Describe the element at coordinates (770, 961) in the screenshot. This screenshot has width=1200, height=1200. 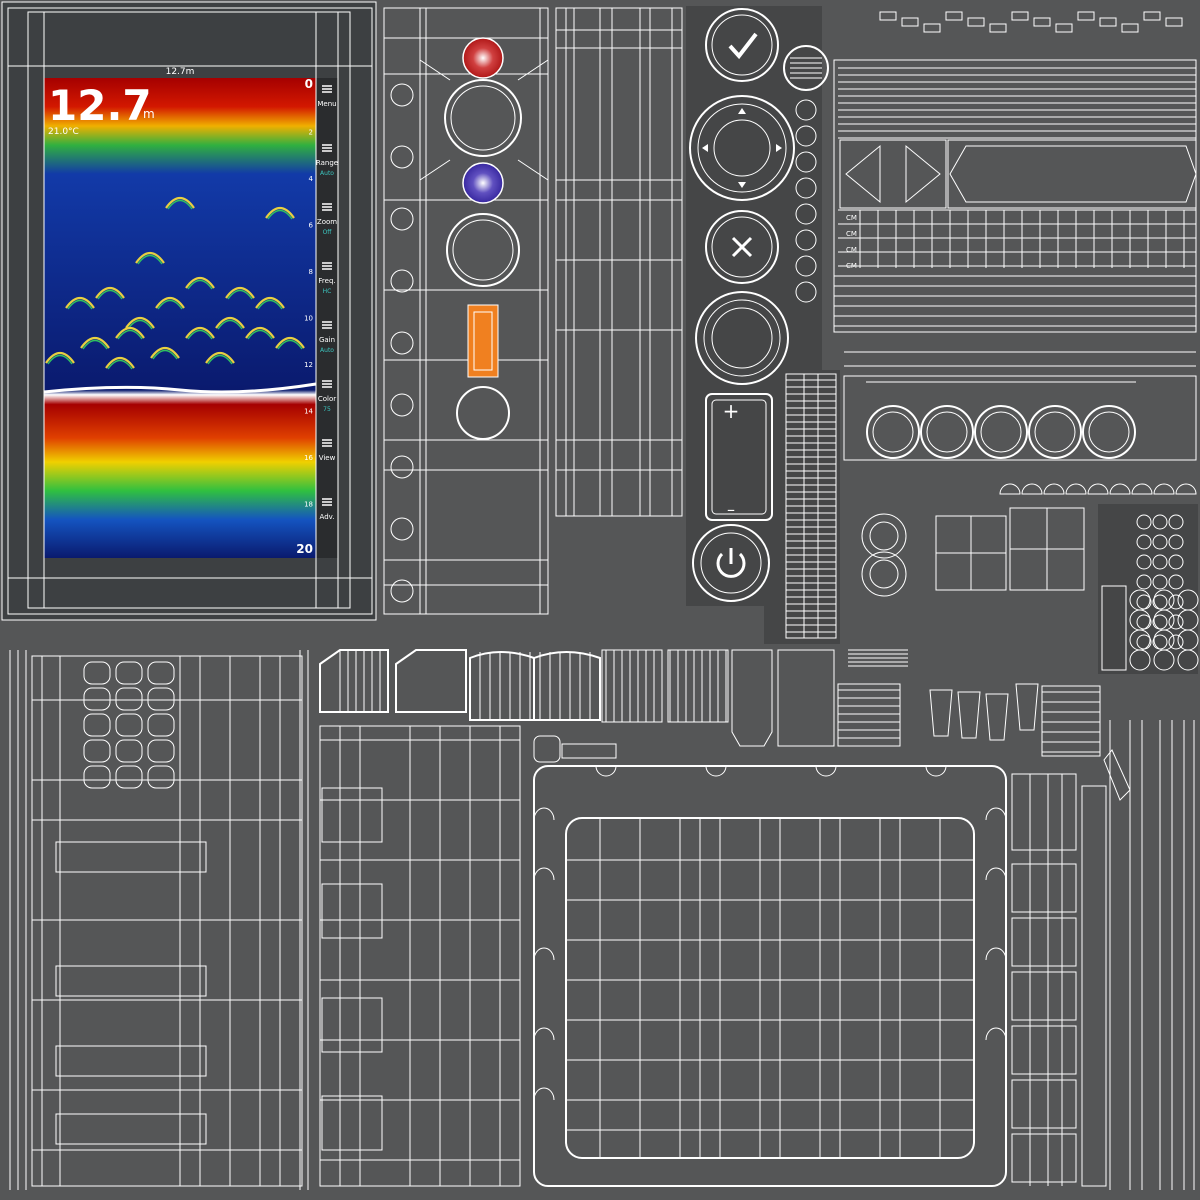
I see `housing-main-panel` at that location.